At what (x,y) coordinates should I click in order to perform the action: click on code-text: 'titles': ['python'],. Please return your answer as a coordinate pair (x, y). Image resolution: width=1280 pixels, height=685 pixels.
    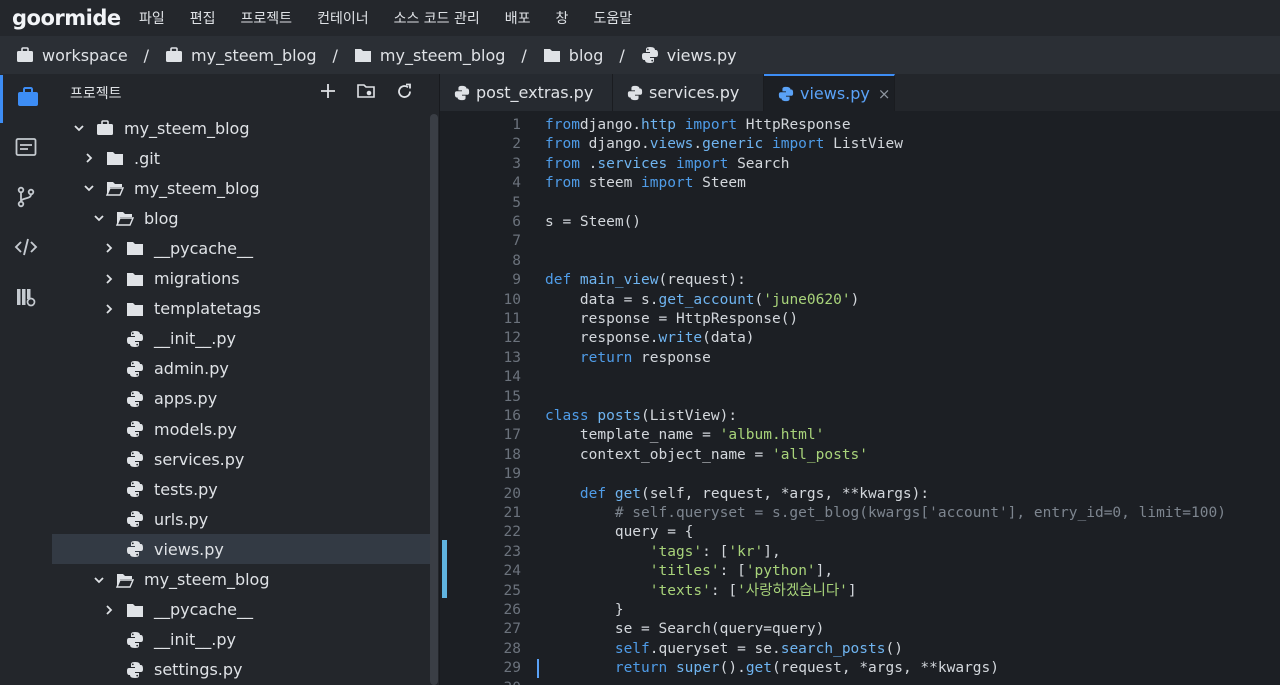
    Looking at the image, I should click on (689, 571).